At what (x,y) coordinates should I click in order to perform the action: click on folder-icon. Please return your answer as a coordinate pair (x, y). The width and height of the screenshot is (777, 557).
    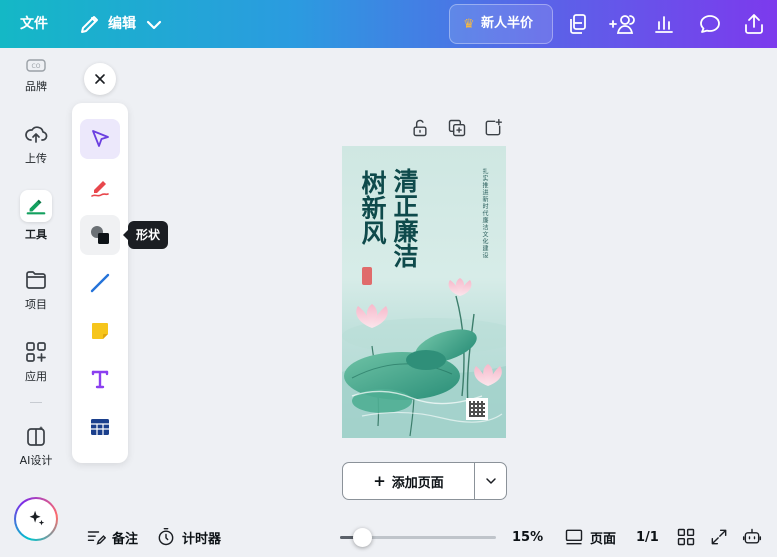
    Looking at the image, I should click on (36, 280).